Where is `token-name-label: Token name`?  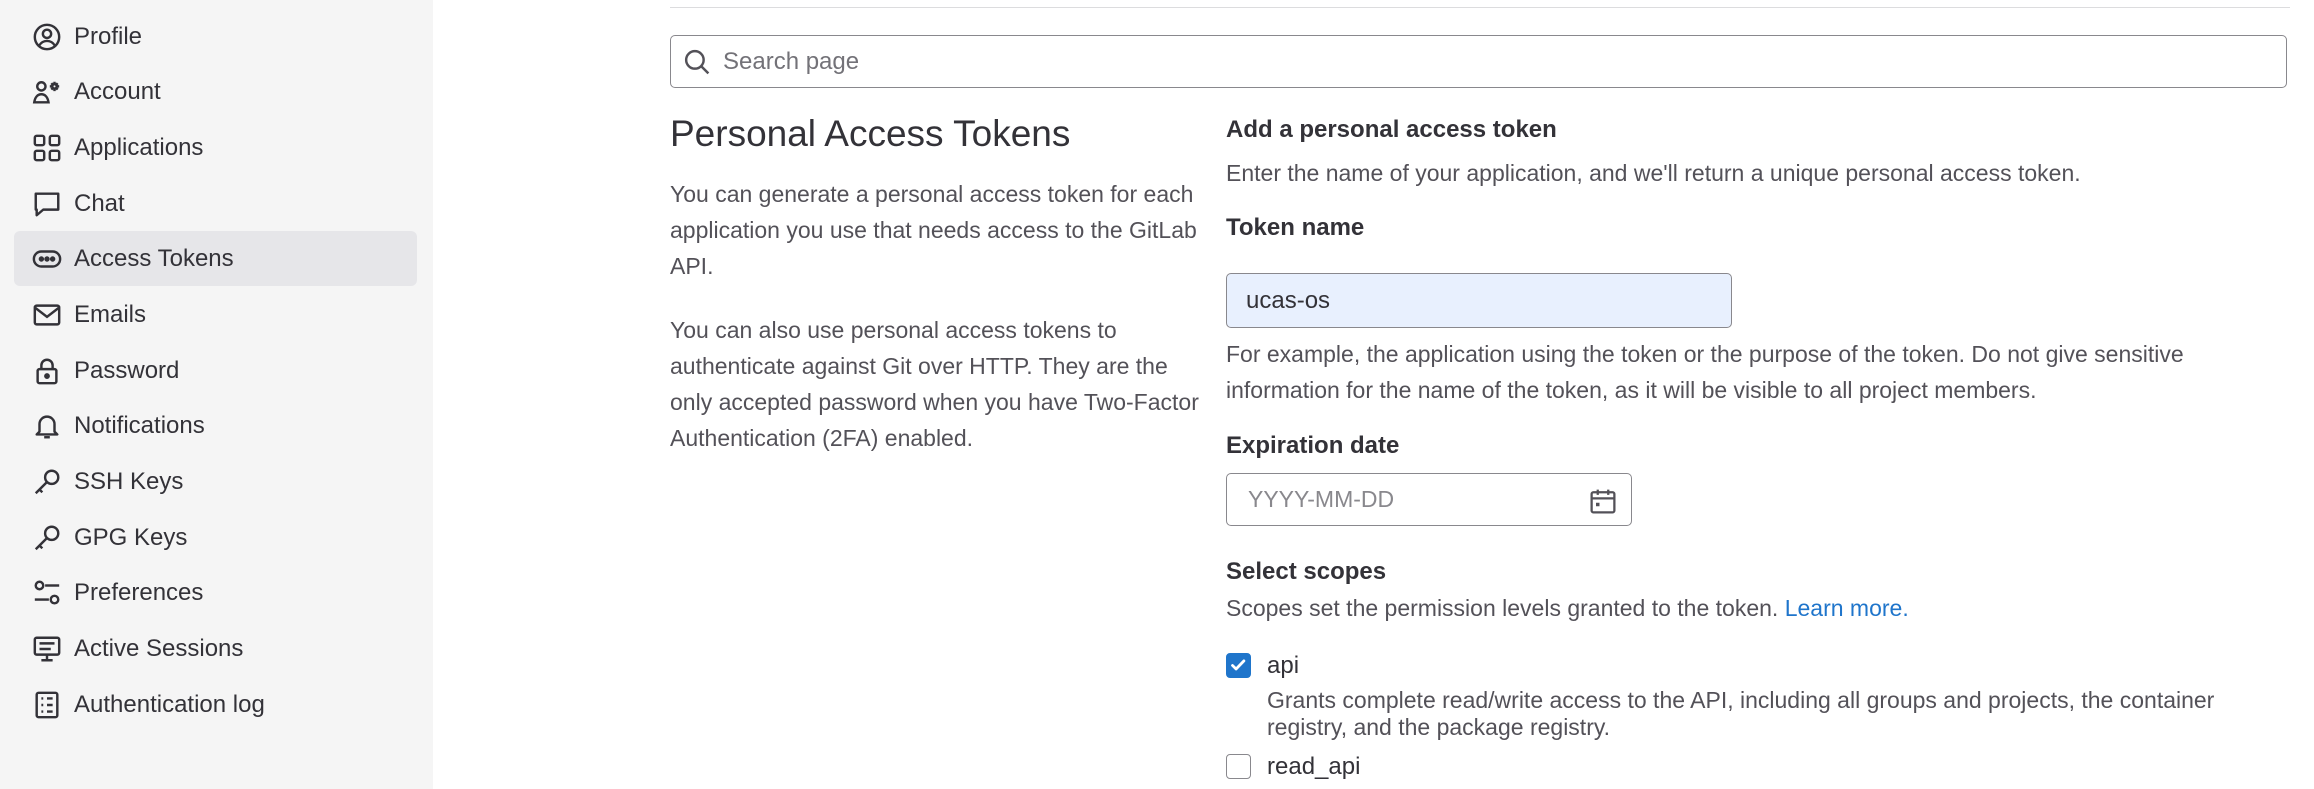 token-name-label: Token name is located at coordinates (1295, 227).